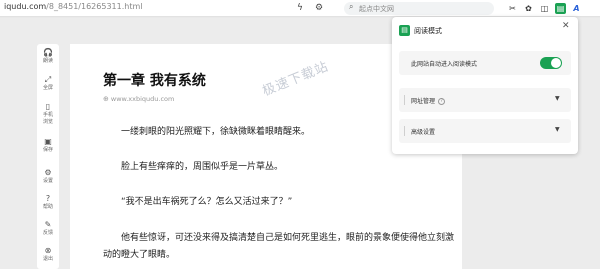  What do you see at coordinates (142, 99) in the screenshot?
I see `source-site-url: www.xxbiqudu.com` at bounding box center [142, 99].